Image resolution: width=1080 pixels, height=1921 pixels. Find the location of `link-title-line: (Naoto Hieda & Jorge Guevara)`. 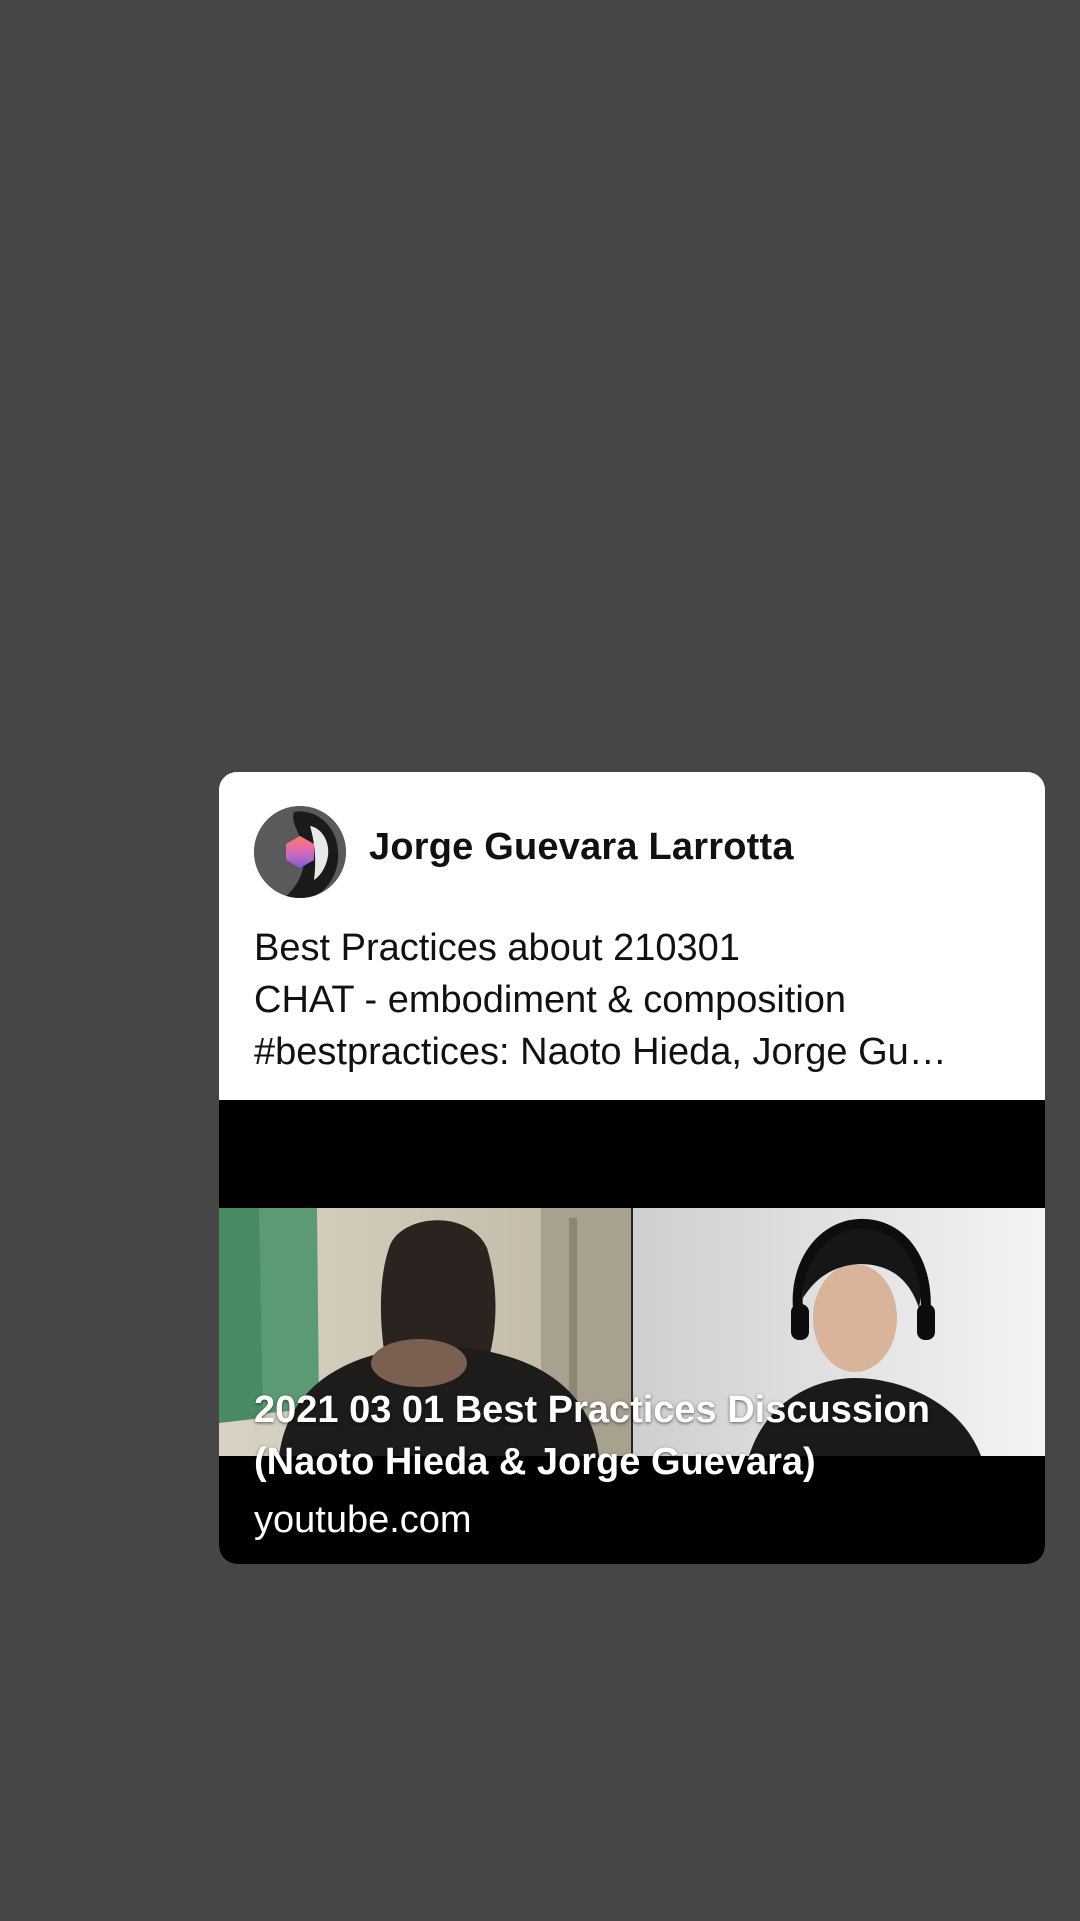

link-title-line: (Naoto Hieda & Jorge Guevara) is located at coordinates (535, 1462).